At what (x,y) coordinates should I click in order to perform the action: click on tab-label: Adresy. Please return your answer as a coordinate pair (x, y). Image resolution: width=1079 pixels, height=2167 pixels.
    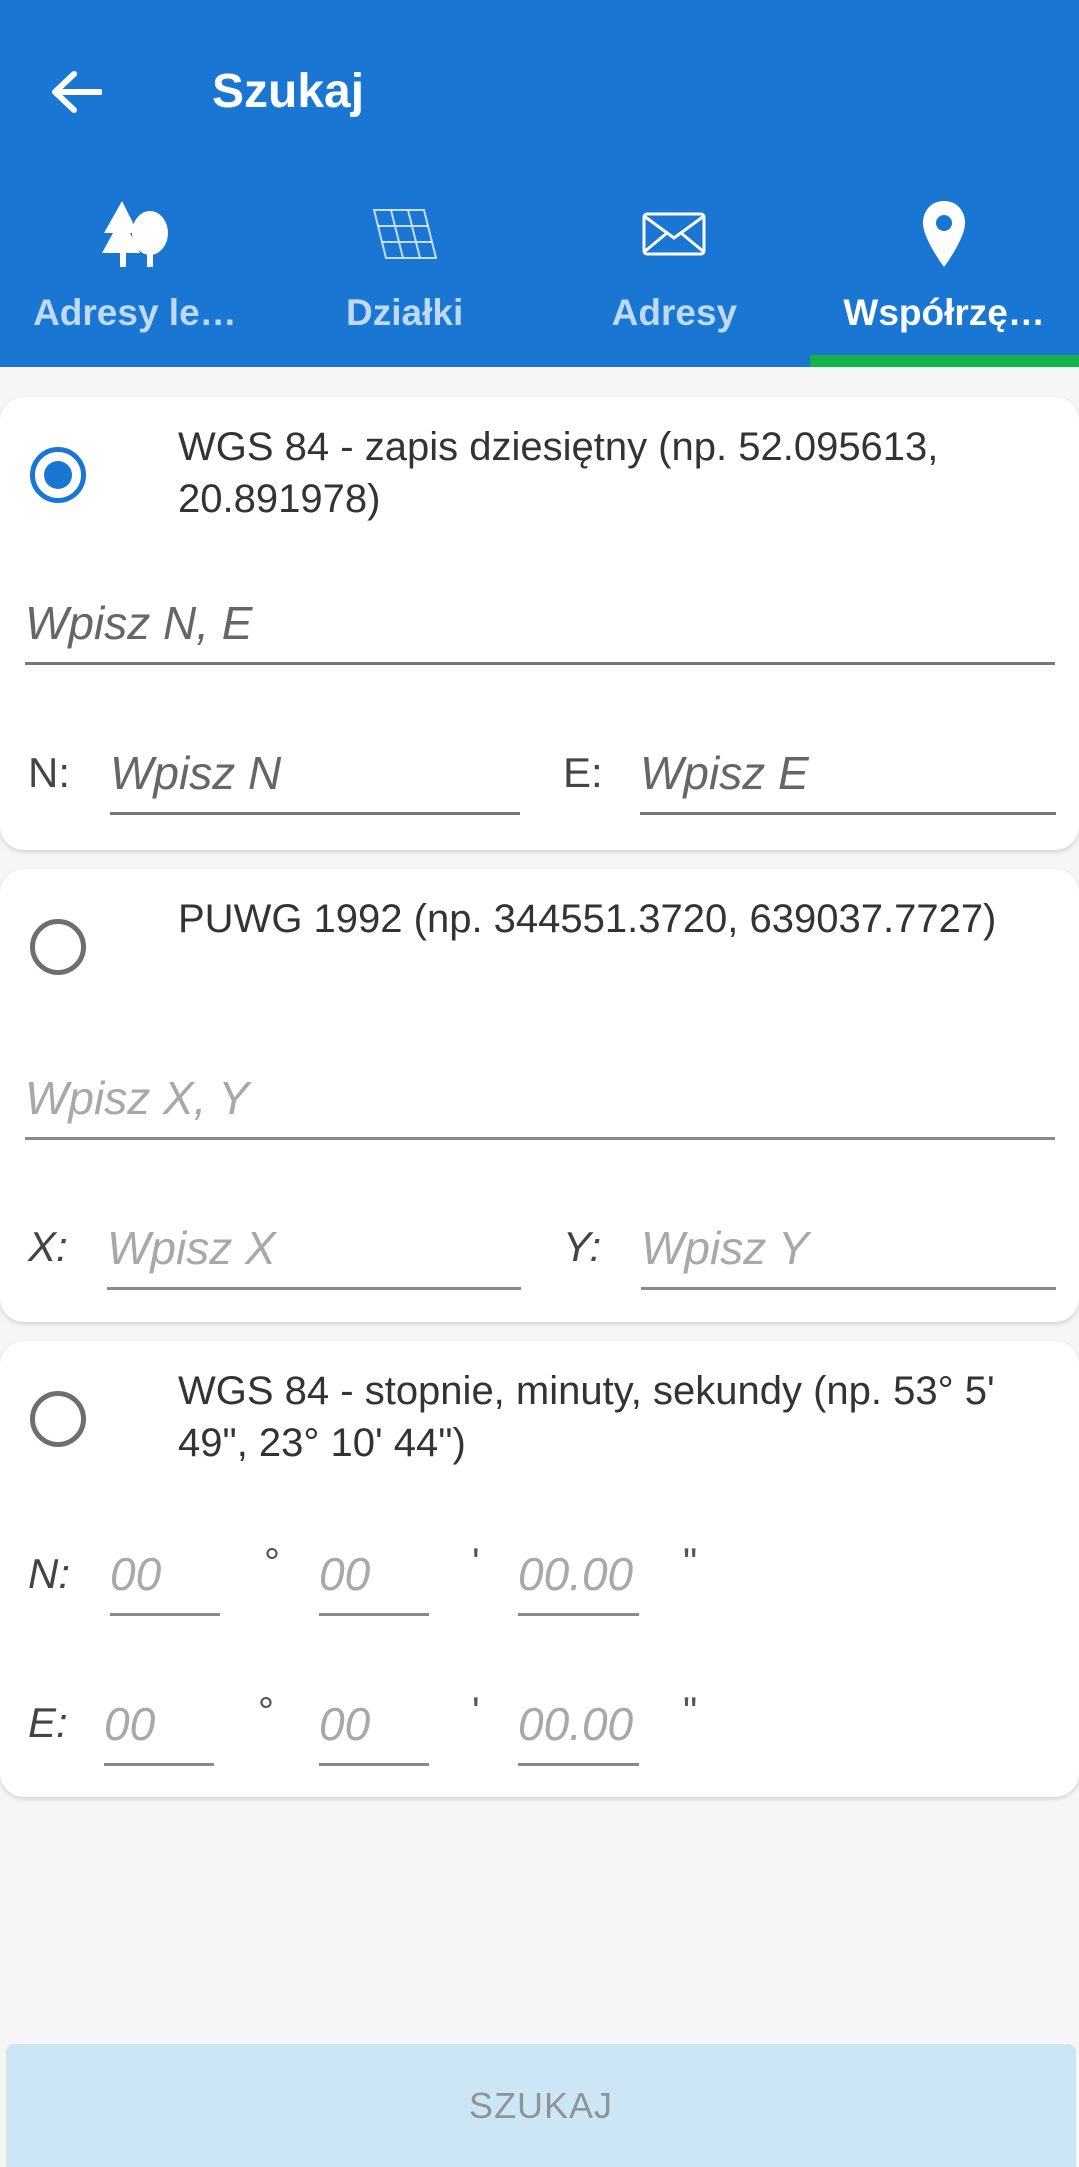
    Looking at the image, I should click on (674, 312).